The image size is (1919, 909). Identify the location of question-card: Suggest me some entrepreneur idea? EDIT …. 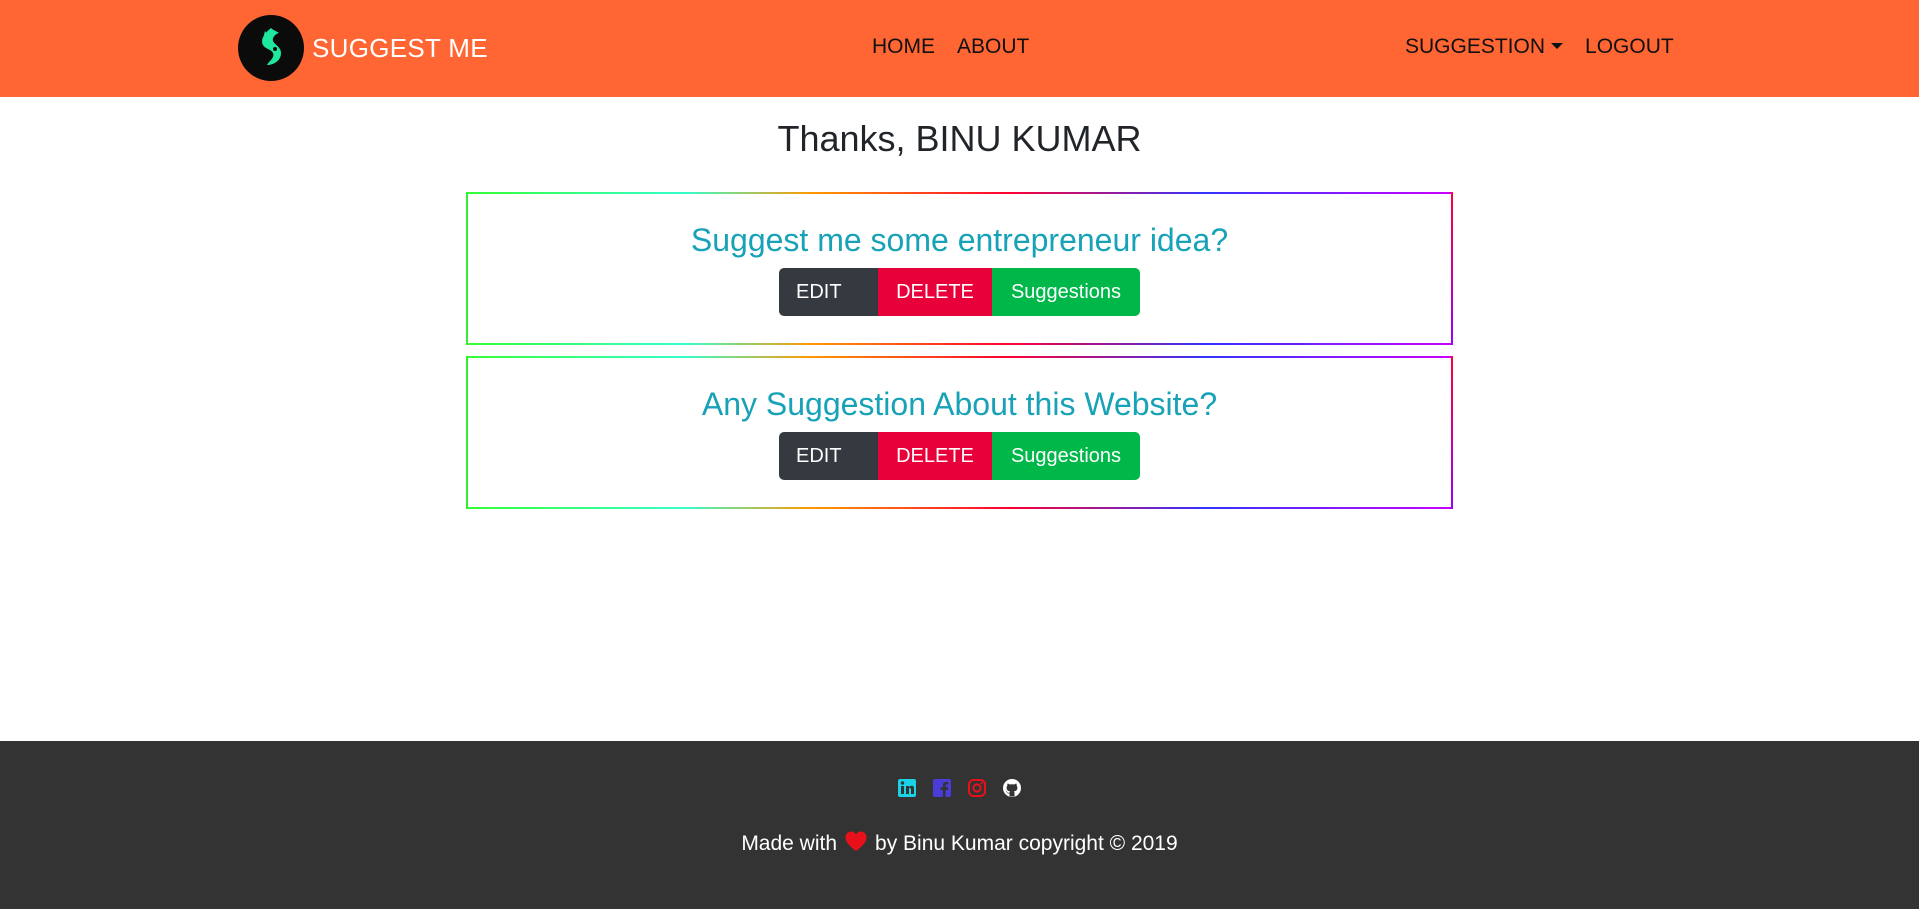
(959, 268).